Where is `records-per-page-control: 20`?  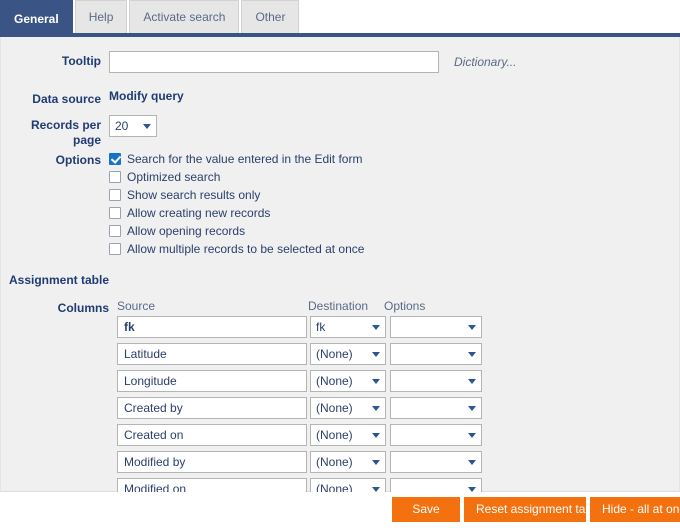 records-per-page-control: 20 is located at coordinates (133, 127).